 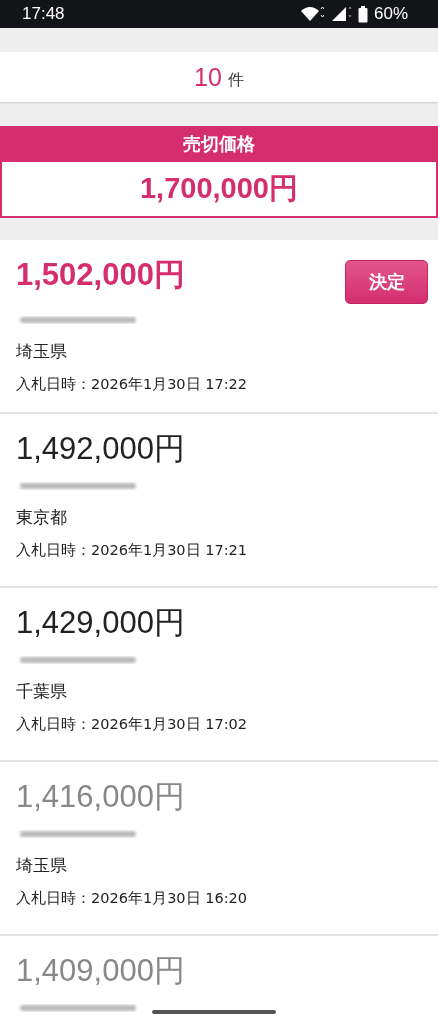 I want to click on bid-time: 入札日時：2026年1月30日 17:02, so click(x=132, y=724).